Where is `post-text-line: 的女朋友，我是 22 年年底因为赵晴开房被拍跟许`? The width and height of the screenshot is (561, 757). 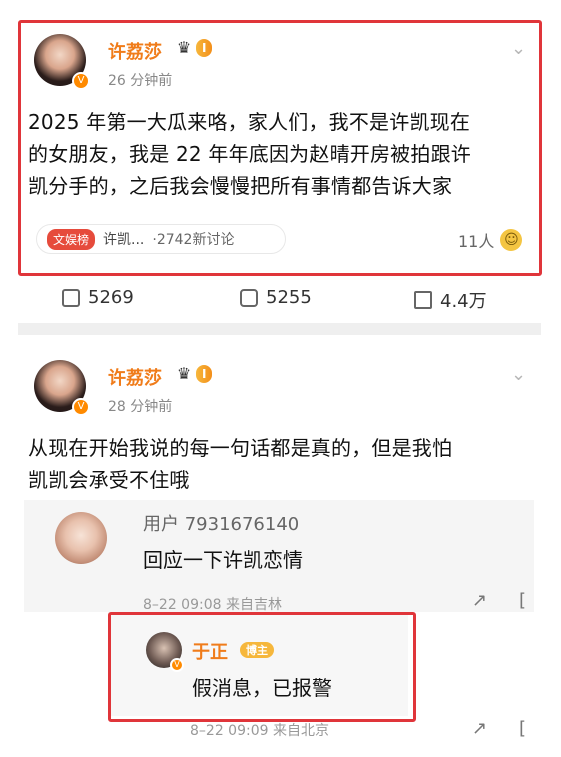
post-text-line: 的女朋友，我是 22 年年底因为赵晴开房被拍跟许 is located at coordinates (249, 154).